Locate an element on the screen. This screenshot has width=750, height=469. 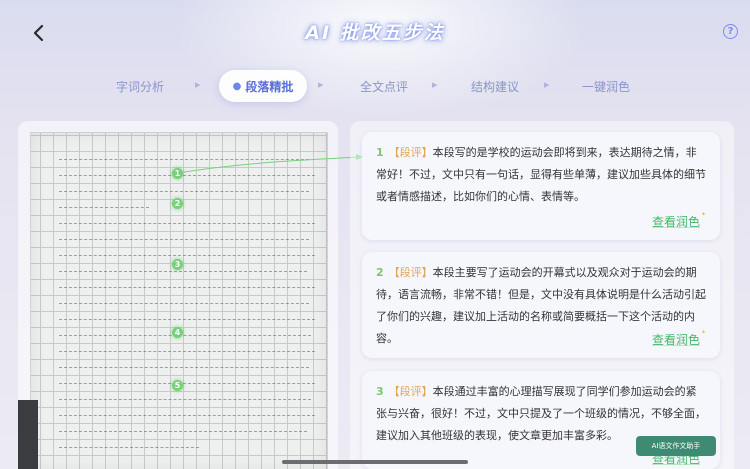
assistant-label: AI语文作文助手 is located at coordinates (676, 446).